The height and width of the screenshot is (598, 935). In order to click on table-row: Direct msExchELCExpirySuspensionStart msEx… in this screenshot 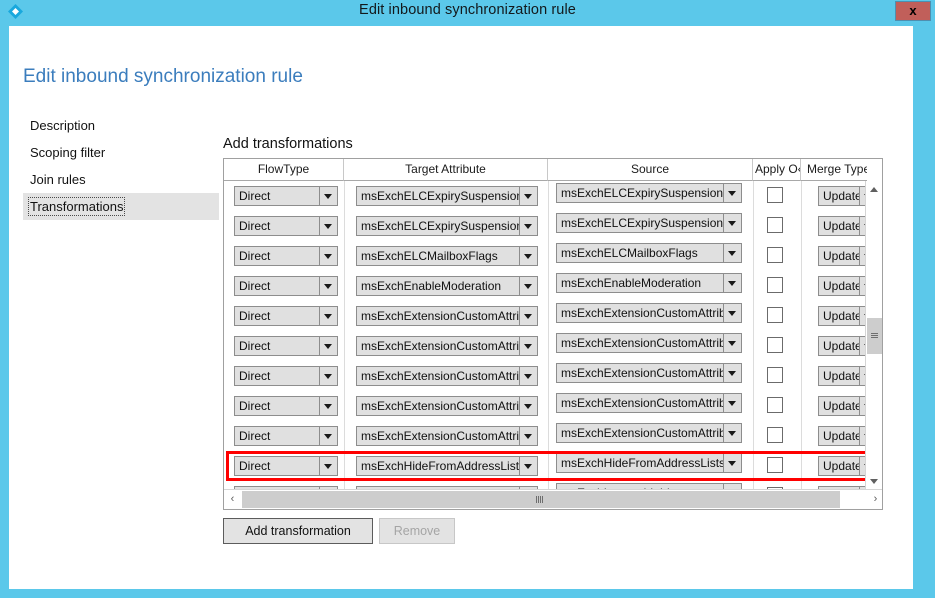, I will do `click(545, 226)`.